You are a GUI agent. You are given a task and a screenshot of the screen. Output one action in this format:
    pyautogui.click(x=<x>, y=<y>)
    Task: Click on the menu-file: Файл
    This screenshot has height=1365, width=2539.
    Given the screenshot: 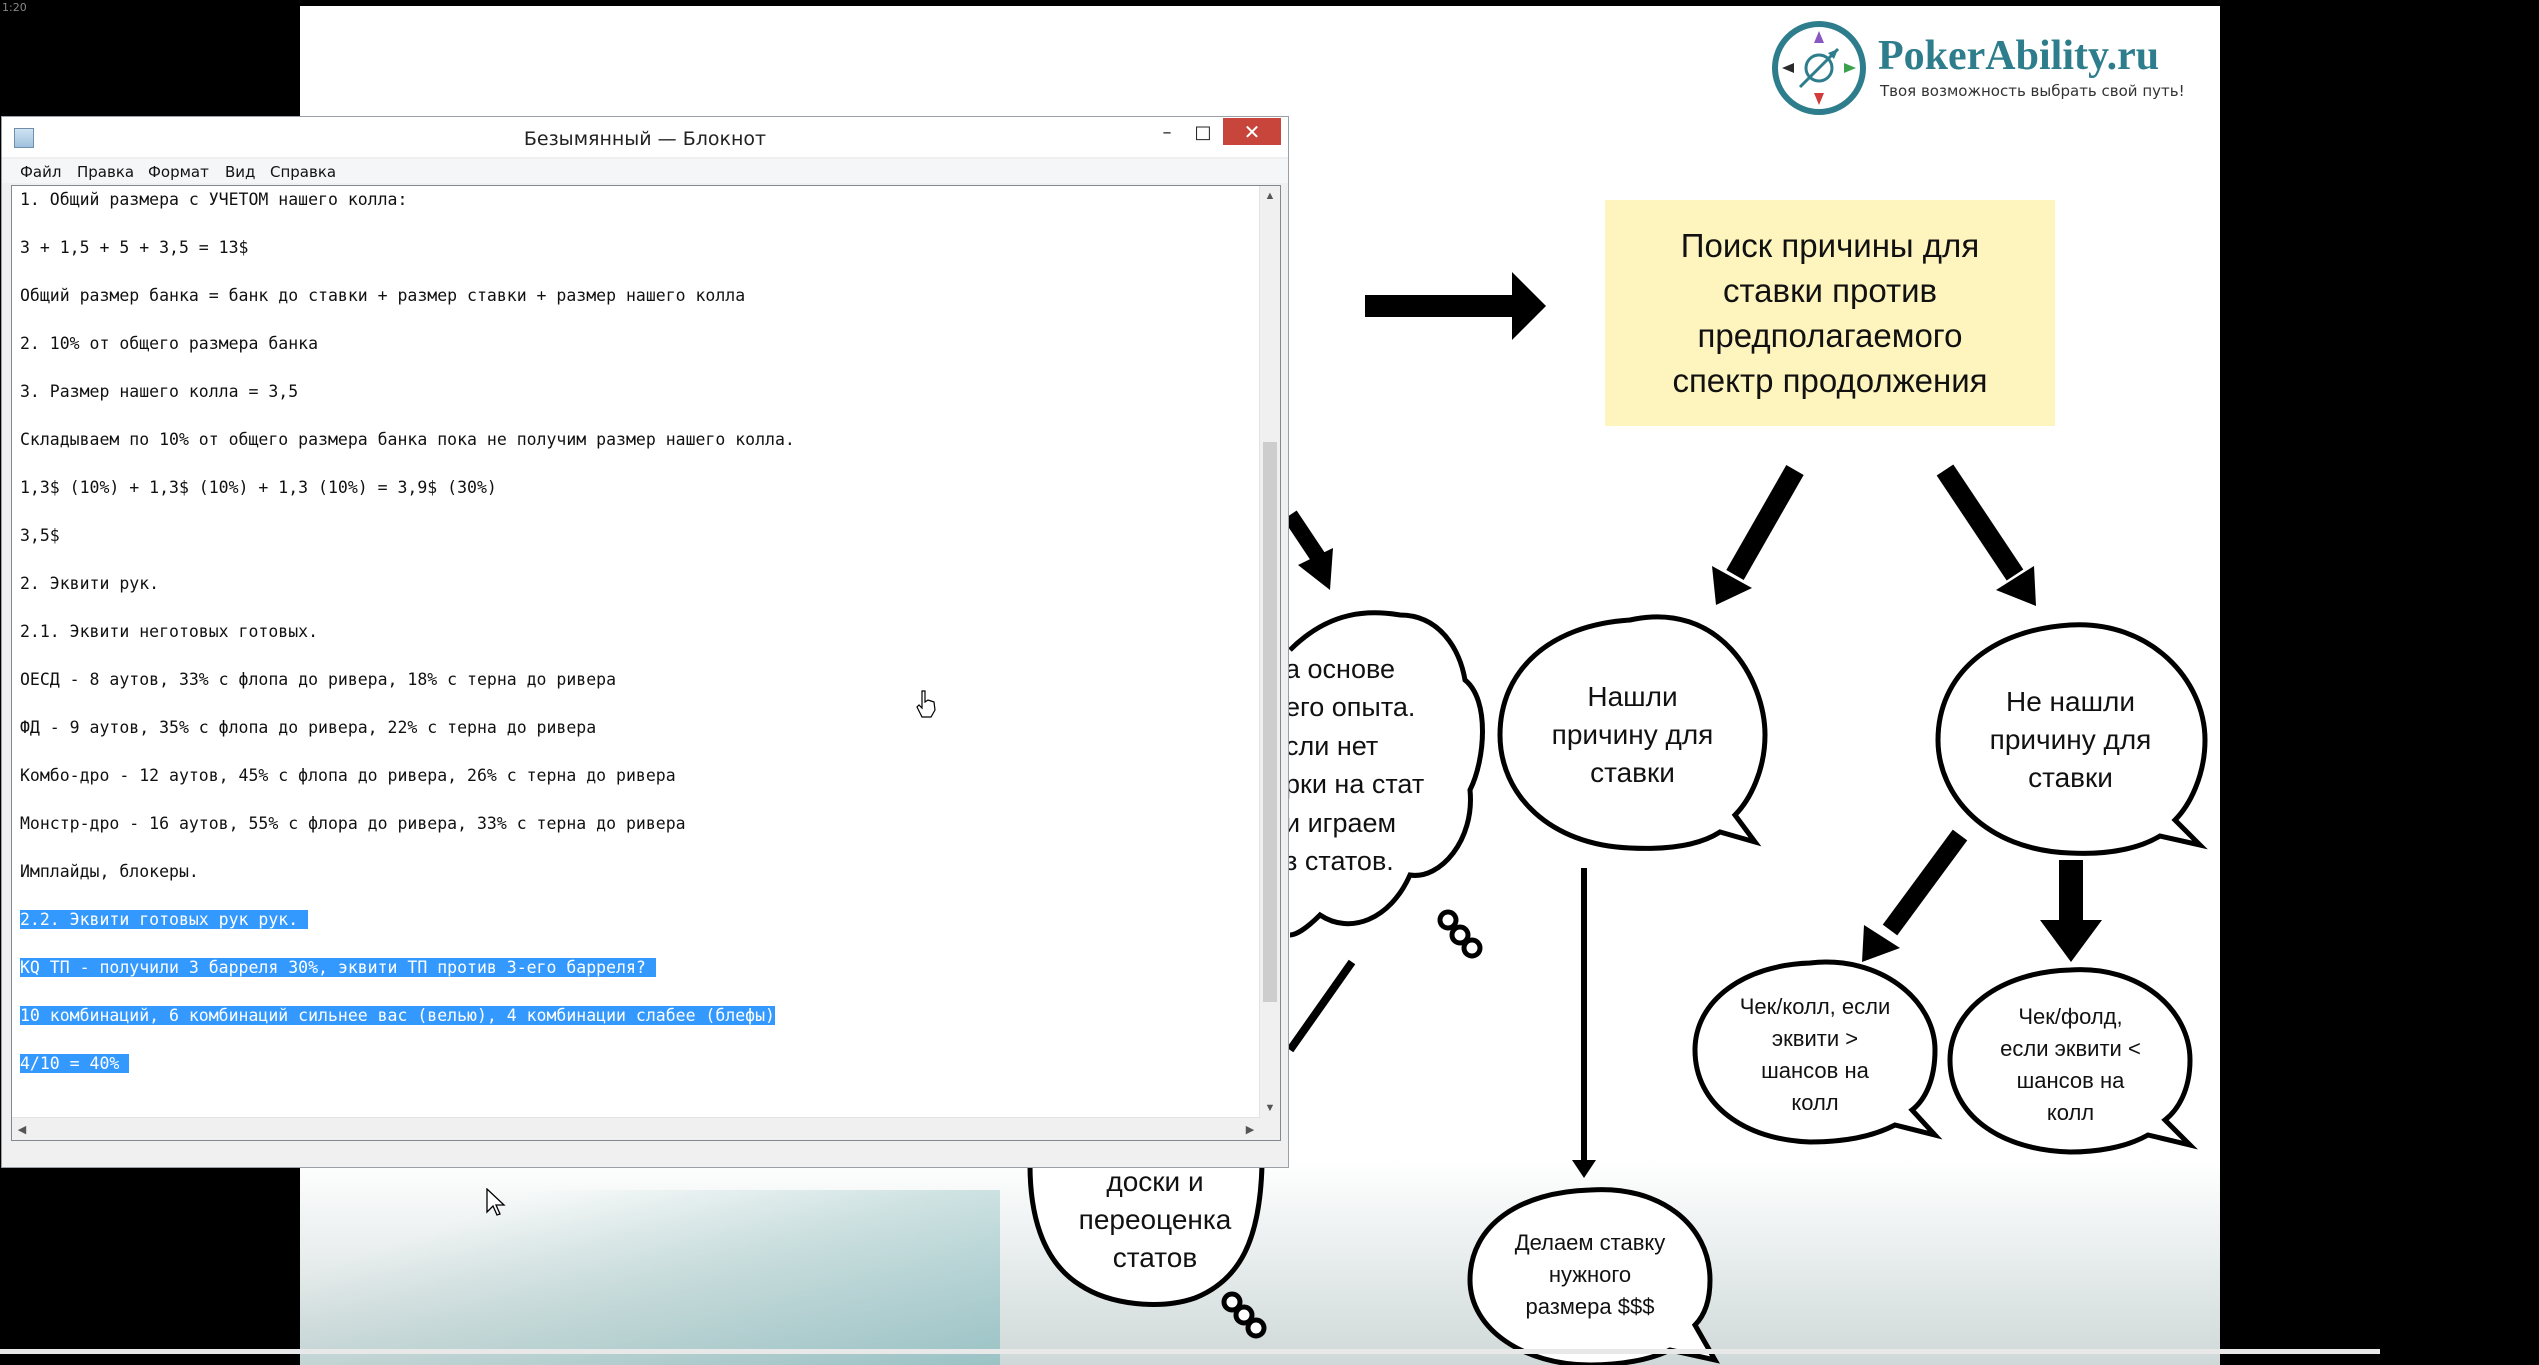 What is the action you would take?
    pyautogui.click(x=40, y=172)
    